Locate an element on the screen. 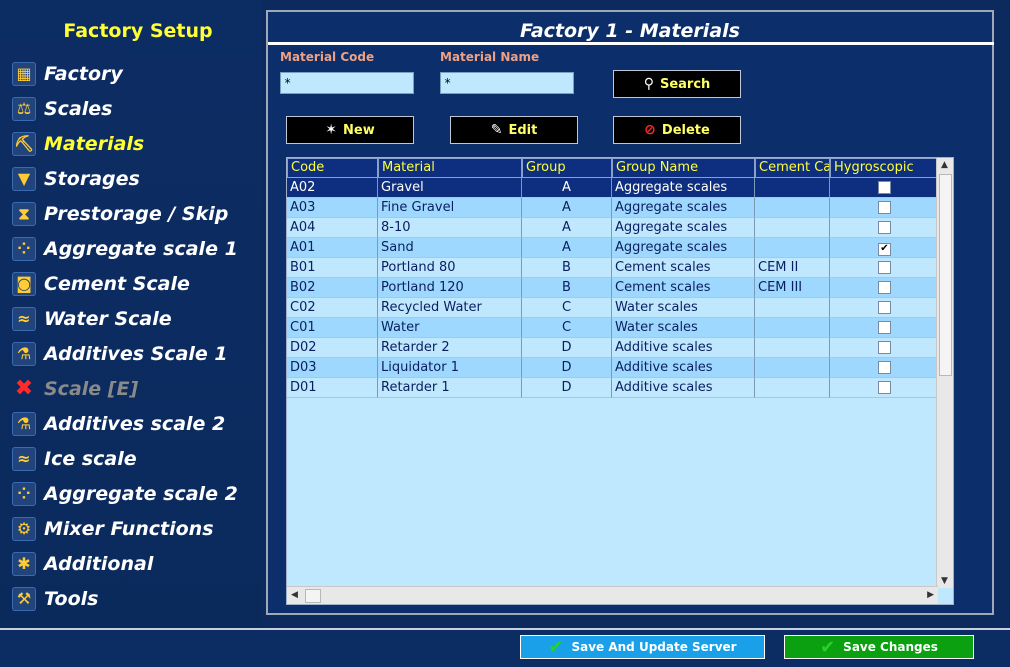 The width and height of the screenshot is (1010, 667). column-header: Group Name is located at coordinates (683, 168).